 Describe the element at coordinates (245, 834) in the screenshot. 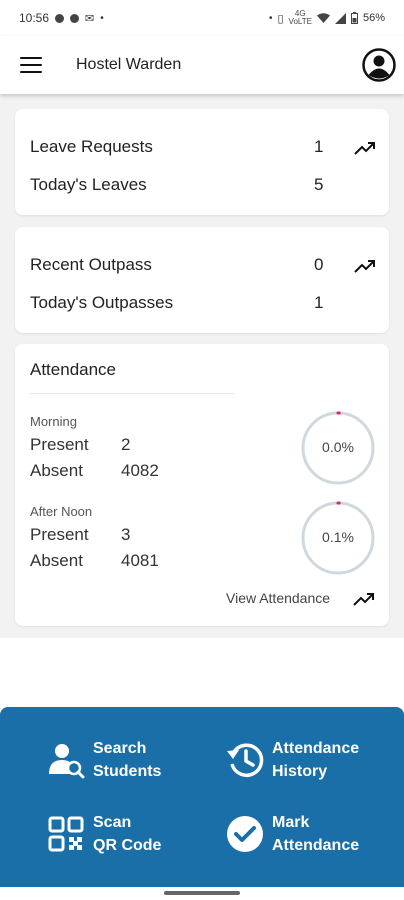

I see `check-circle-icon` at that location.